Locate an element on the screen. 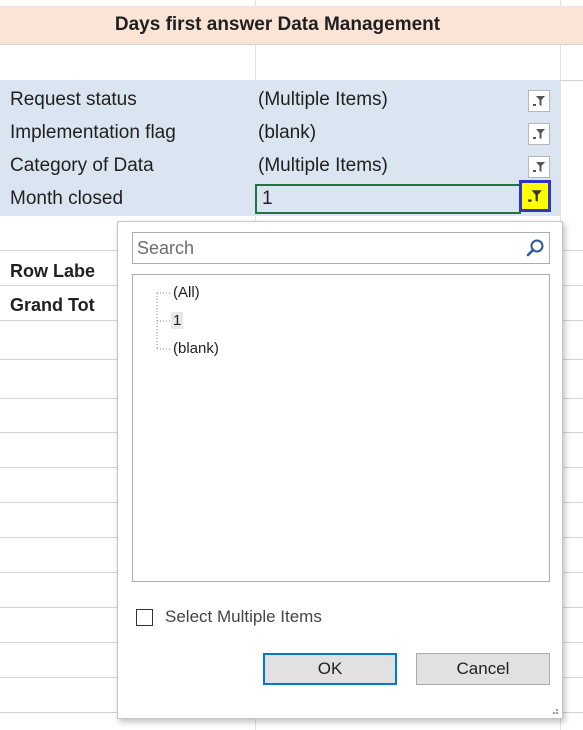 The width and height of the screenshot is (583, 730). filter-label: Implementation flag is located at coordinates (93, 132).